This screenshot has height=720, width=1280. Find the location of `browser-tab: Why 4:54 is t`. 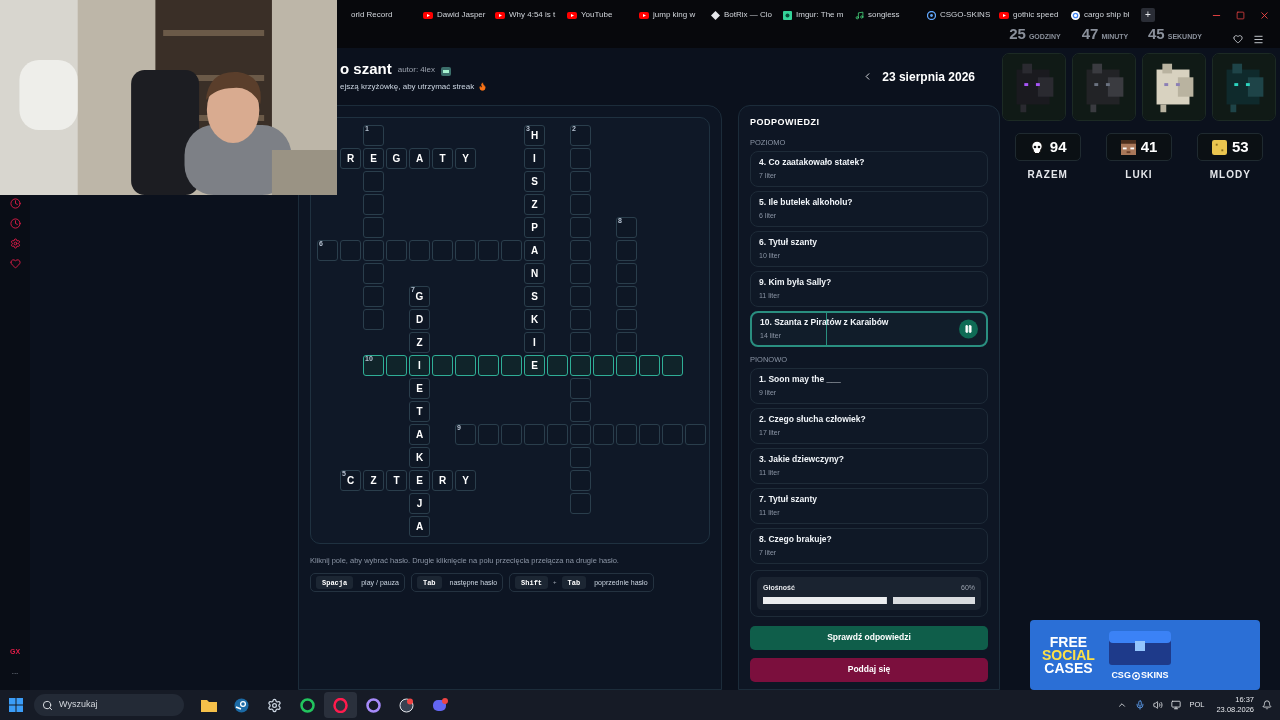

browser-tab: Why 4:54 is t is located at coordinates (527, 15).